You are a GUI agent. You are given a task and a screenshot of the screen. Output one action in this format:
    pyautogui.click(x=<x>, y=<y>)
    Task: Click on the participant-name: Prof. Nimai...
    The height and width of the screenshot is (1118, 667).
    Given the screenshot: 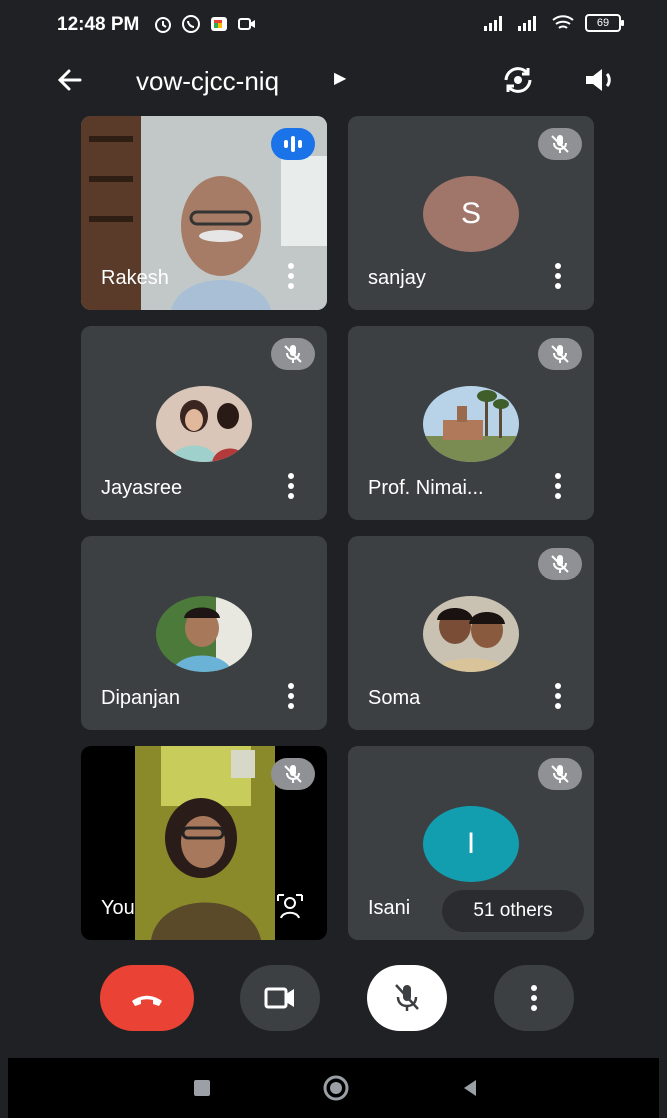 What is the action you would take?
    pyautogui.click(x=426, y=488)
    